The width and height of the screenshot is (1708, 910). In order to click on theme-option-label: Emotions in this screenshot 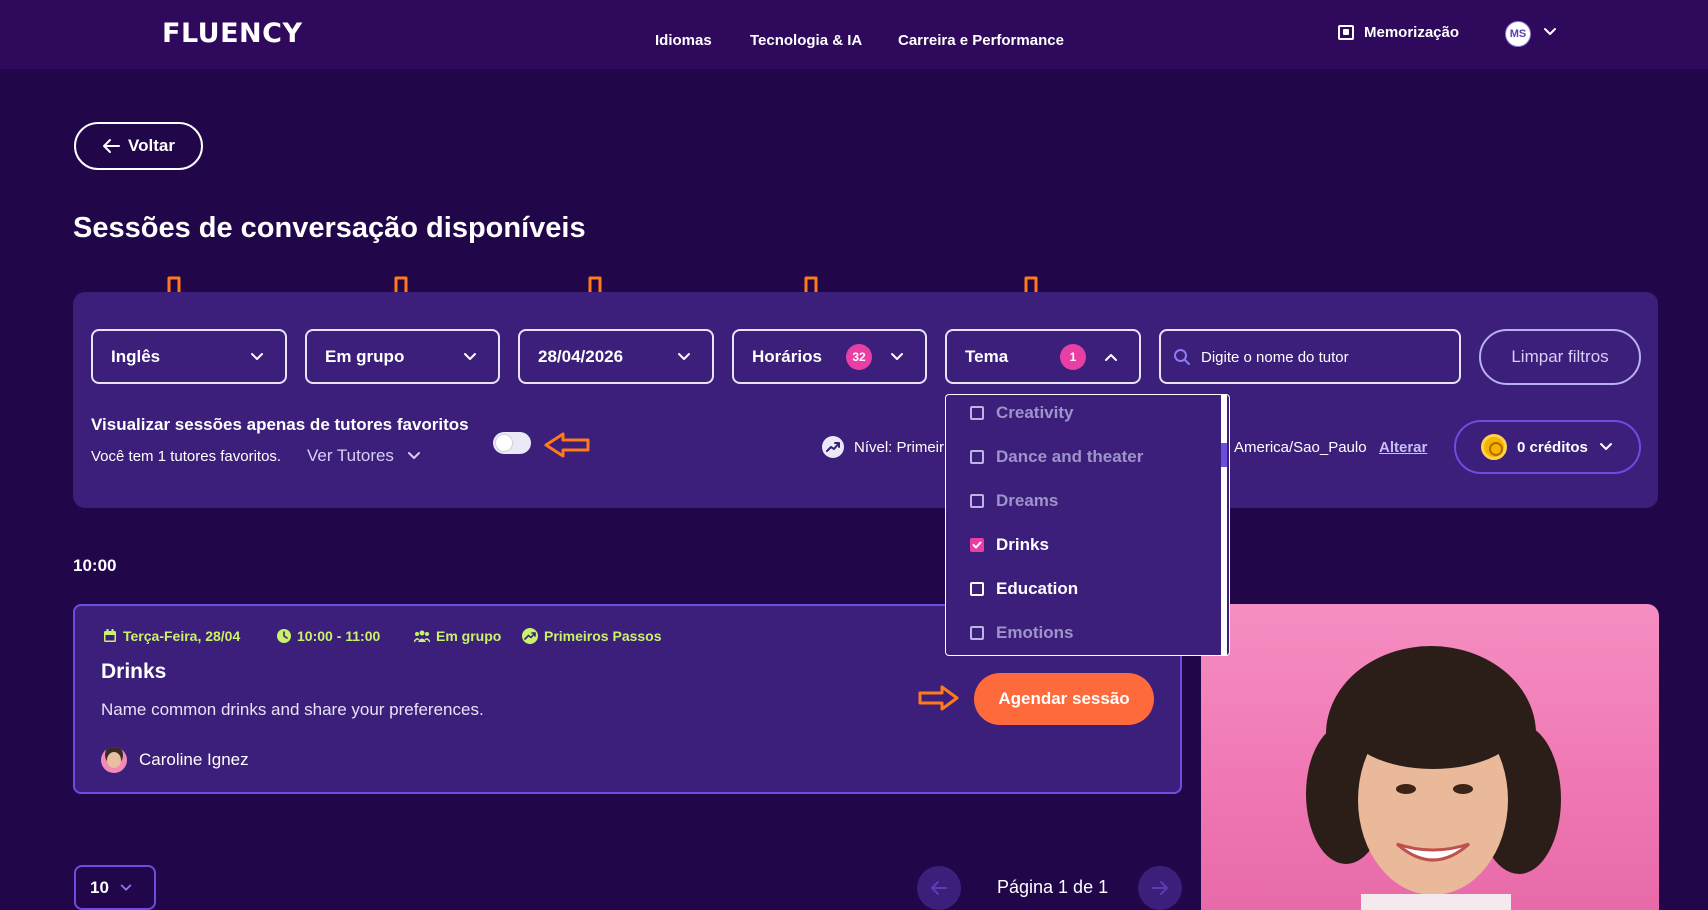, I will do `click(1035, 632)`.